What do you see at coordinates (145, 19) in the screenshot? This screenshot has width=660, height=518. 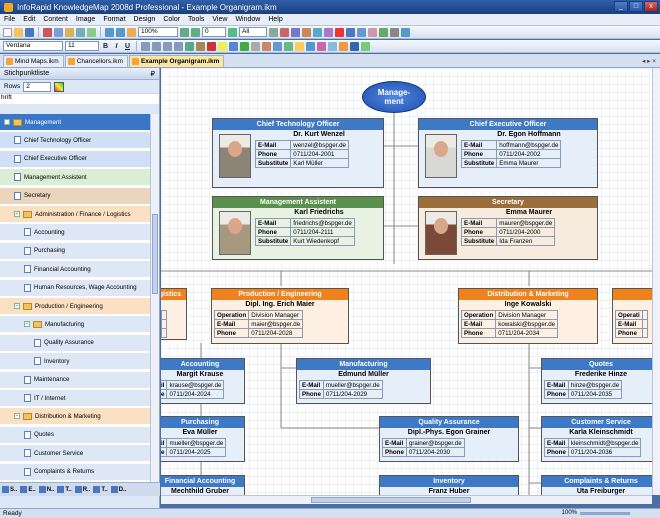 I see `menu-design: Design` at bounding box center [145, 19].